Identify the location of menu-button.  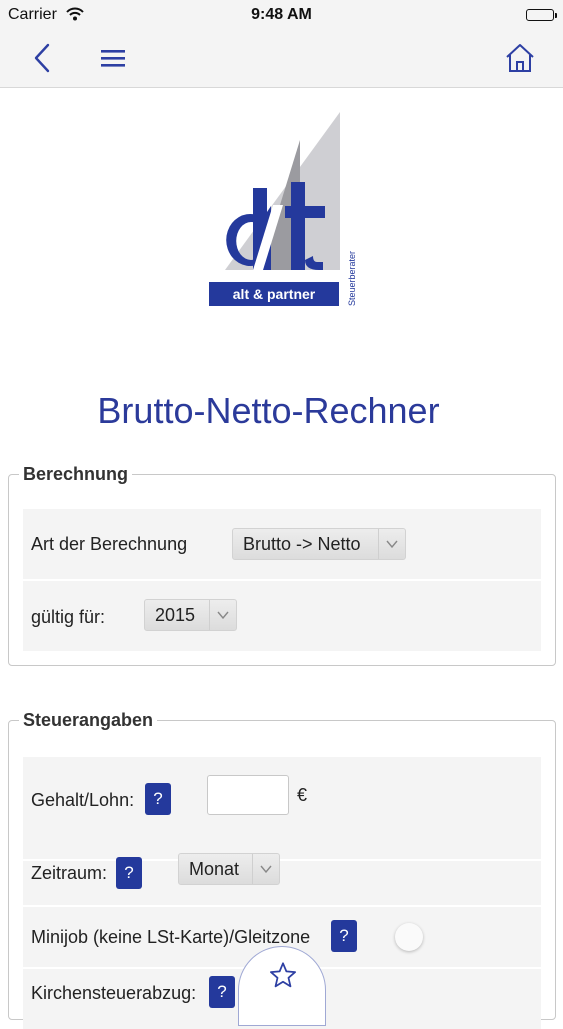
(113, 58).